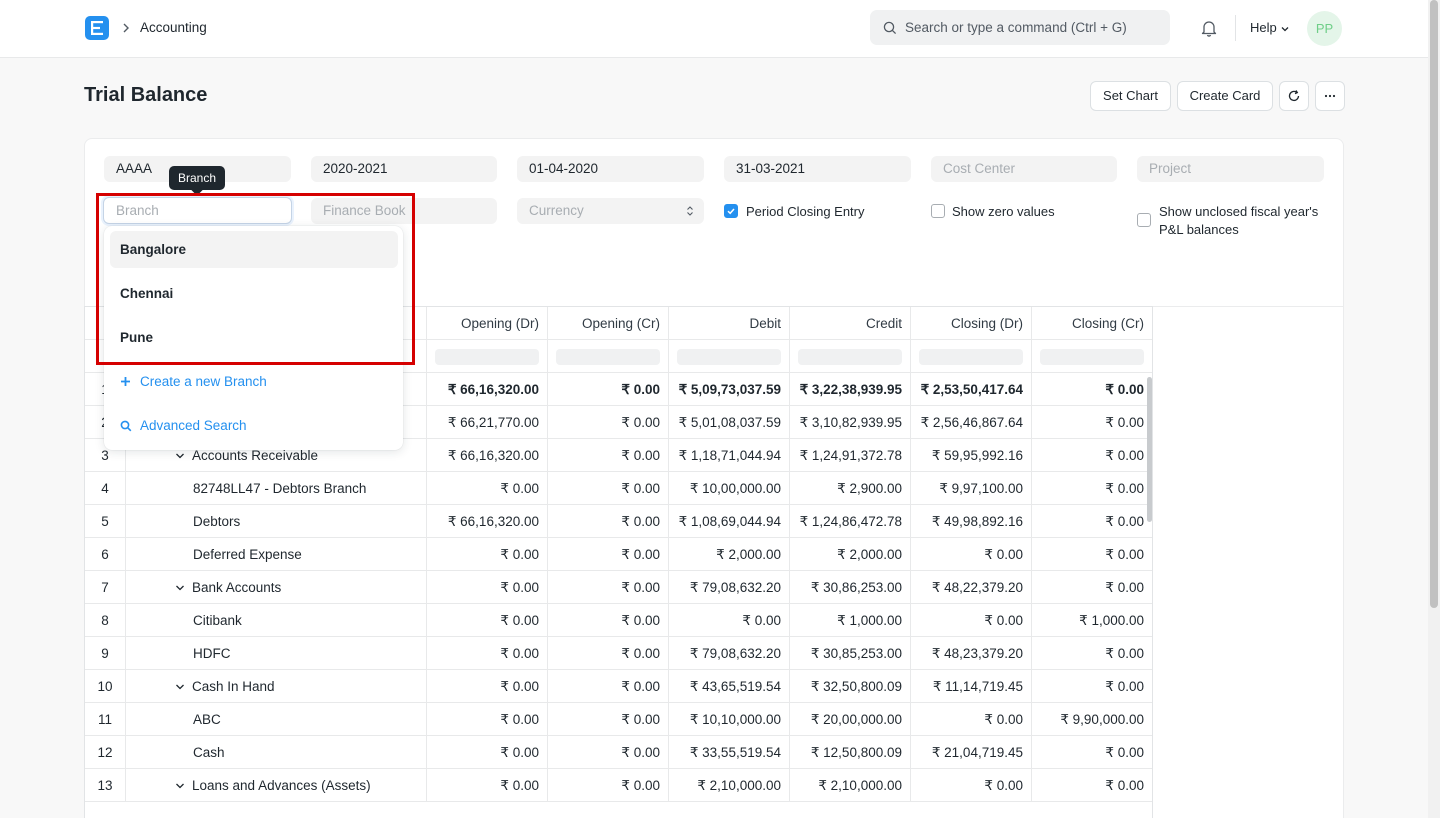  What do you see at coordinates (971, 422) in the screenshot?
I see `amount-cell: ₹ 2,56,46,867.64` at bounding box center [971, 422].